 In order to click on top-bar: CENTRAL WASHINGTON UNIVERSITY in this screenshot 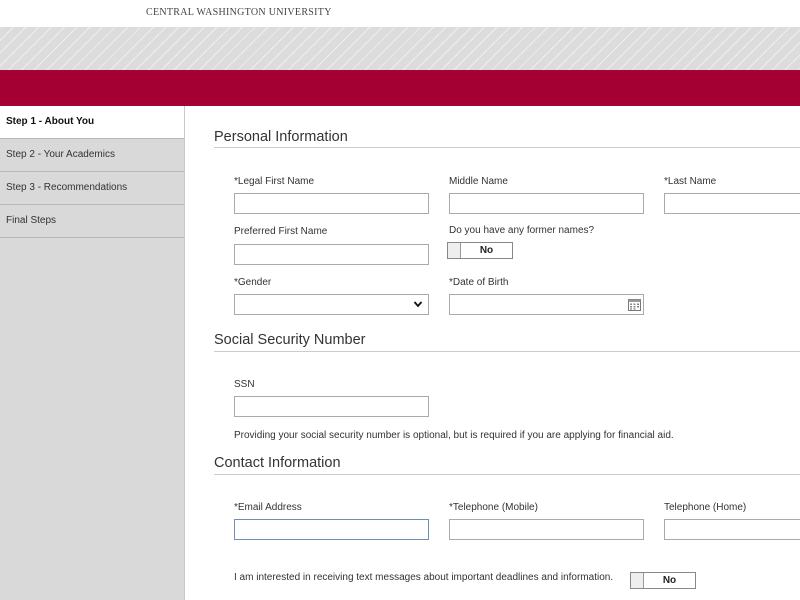, I will do `click(400, 13)`.